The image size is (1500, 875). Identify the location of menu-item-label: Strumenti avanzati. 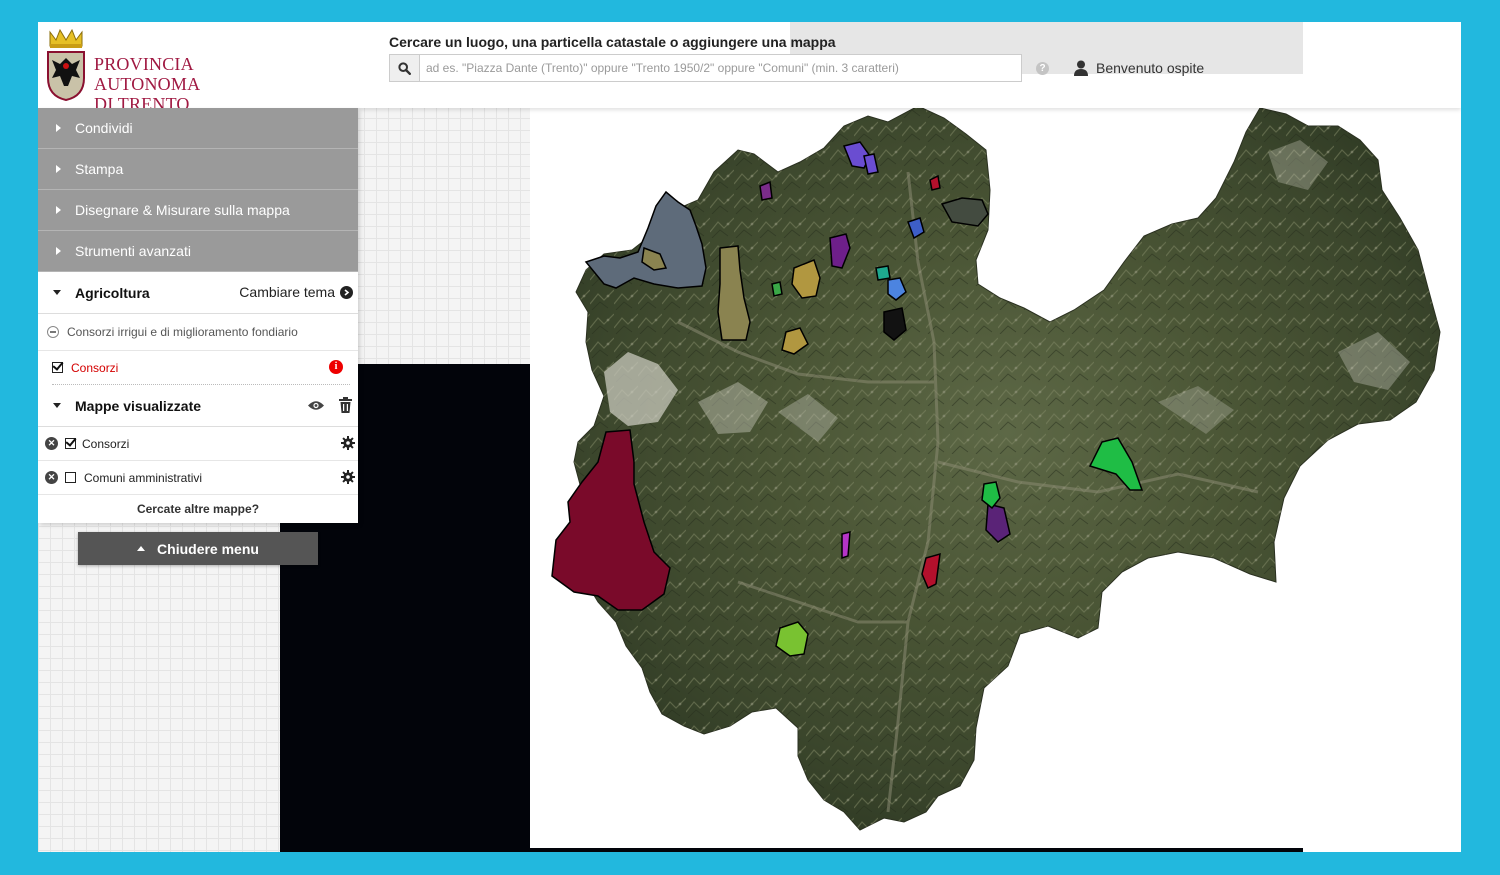
(133, 251).